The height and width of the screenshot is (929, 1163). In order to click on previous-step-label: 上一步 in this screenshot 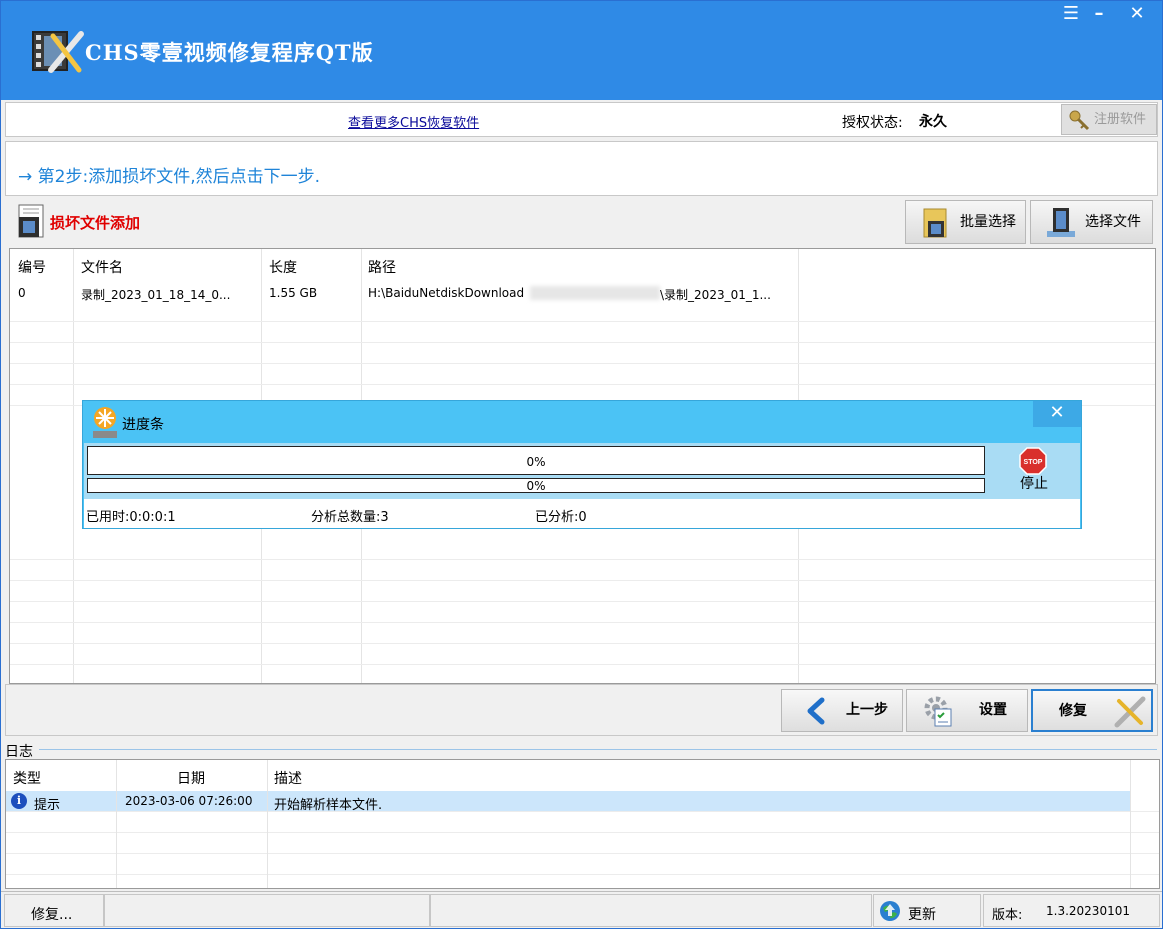, I will do `click(867, 710)`.